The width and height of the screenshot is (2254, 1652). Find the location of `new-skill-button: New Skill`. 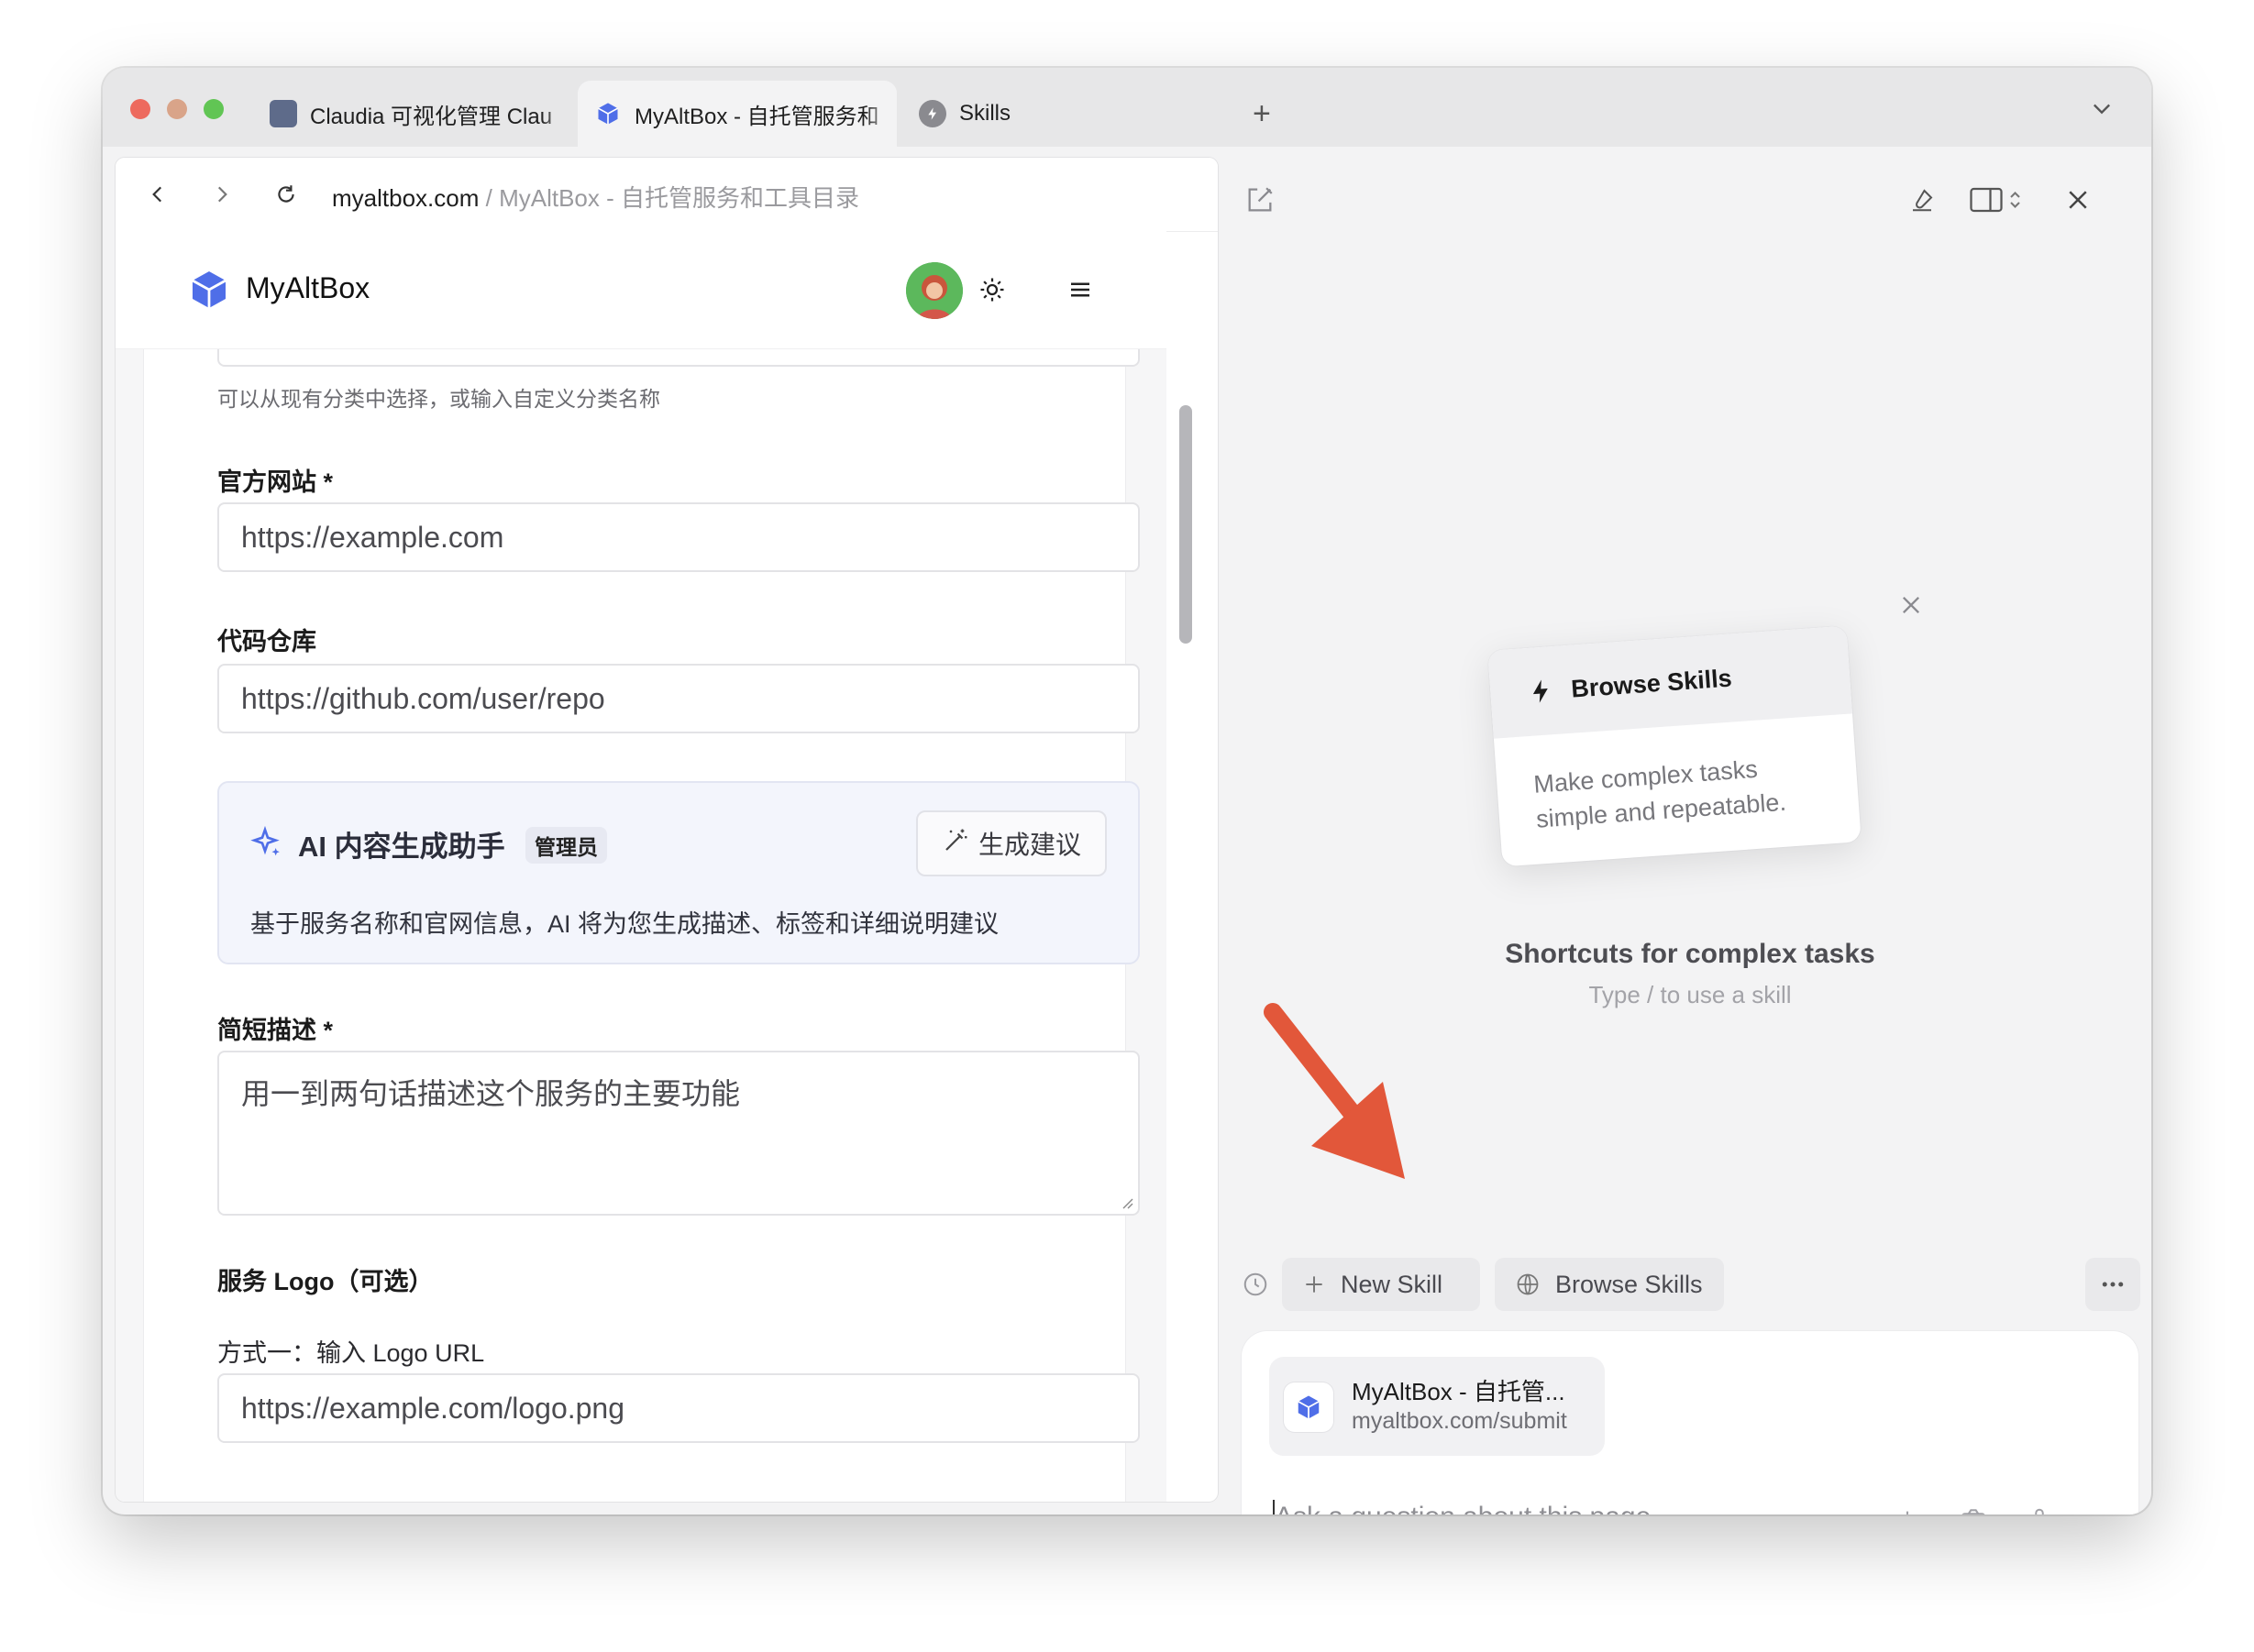

new-skill-button: New Skill is located at coordinates (1381, 1284).